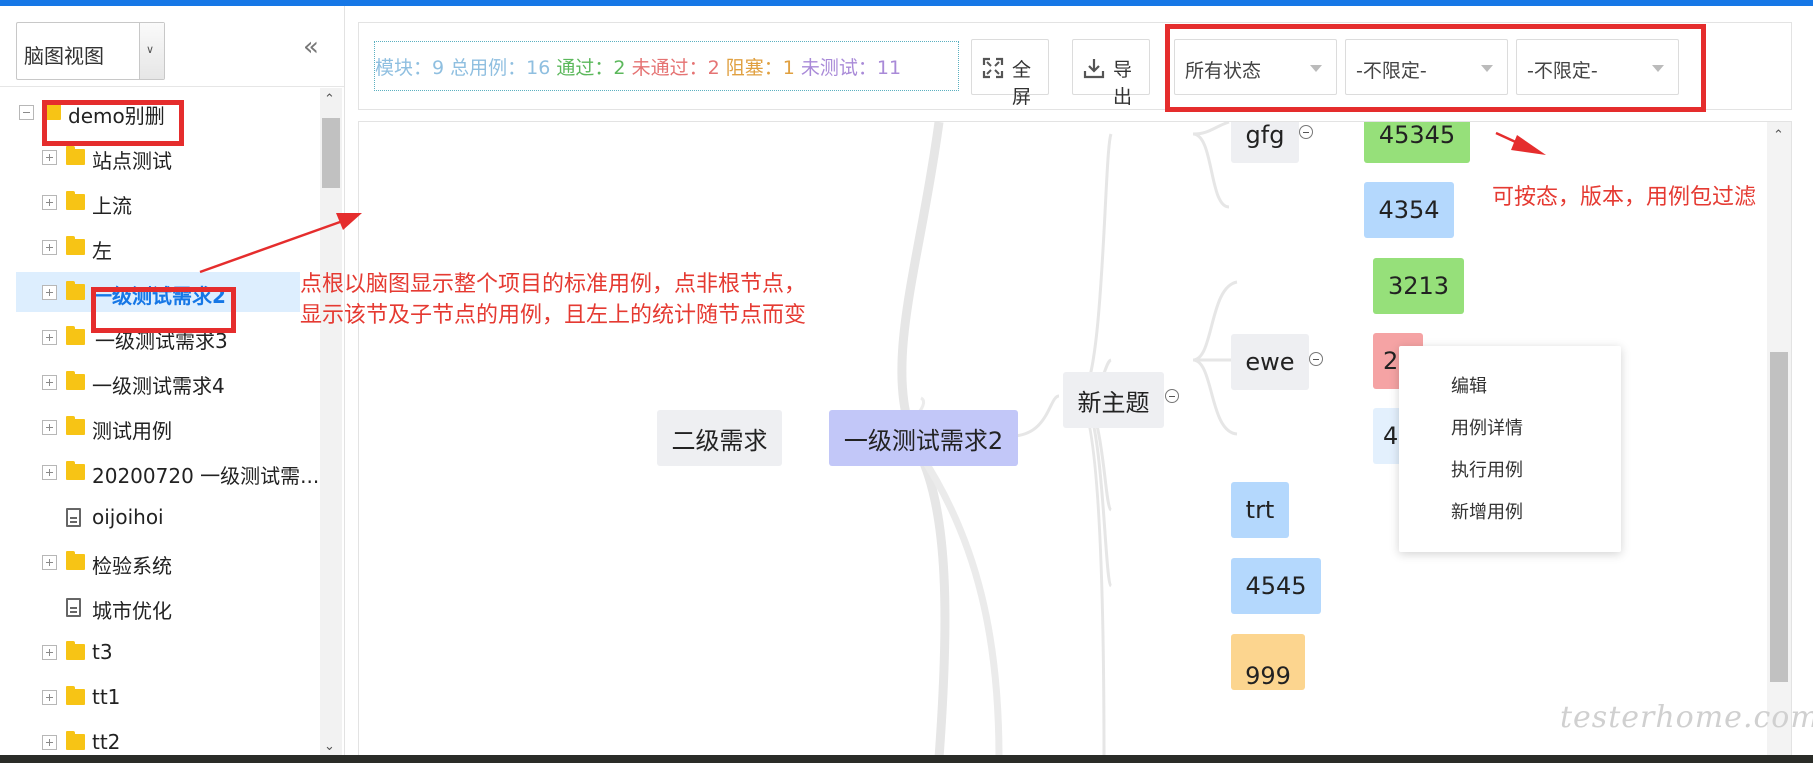  Describe the element at coordinates (1276, 586) in the screenshot. I see `mindmap-node-4545: 4545` at that location.